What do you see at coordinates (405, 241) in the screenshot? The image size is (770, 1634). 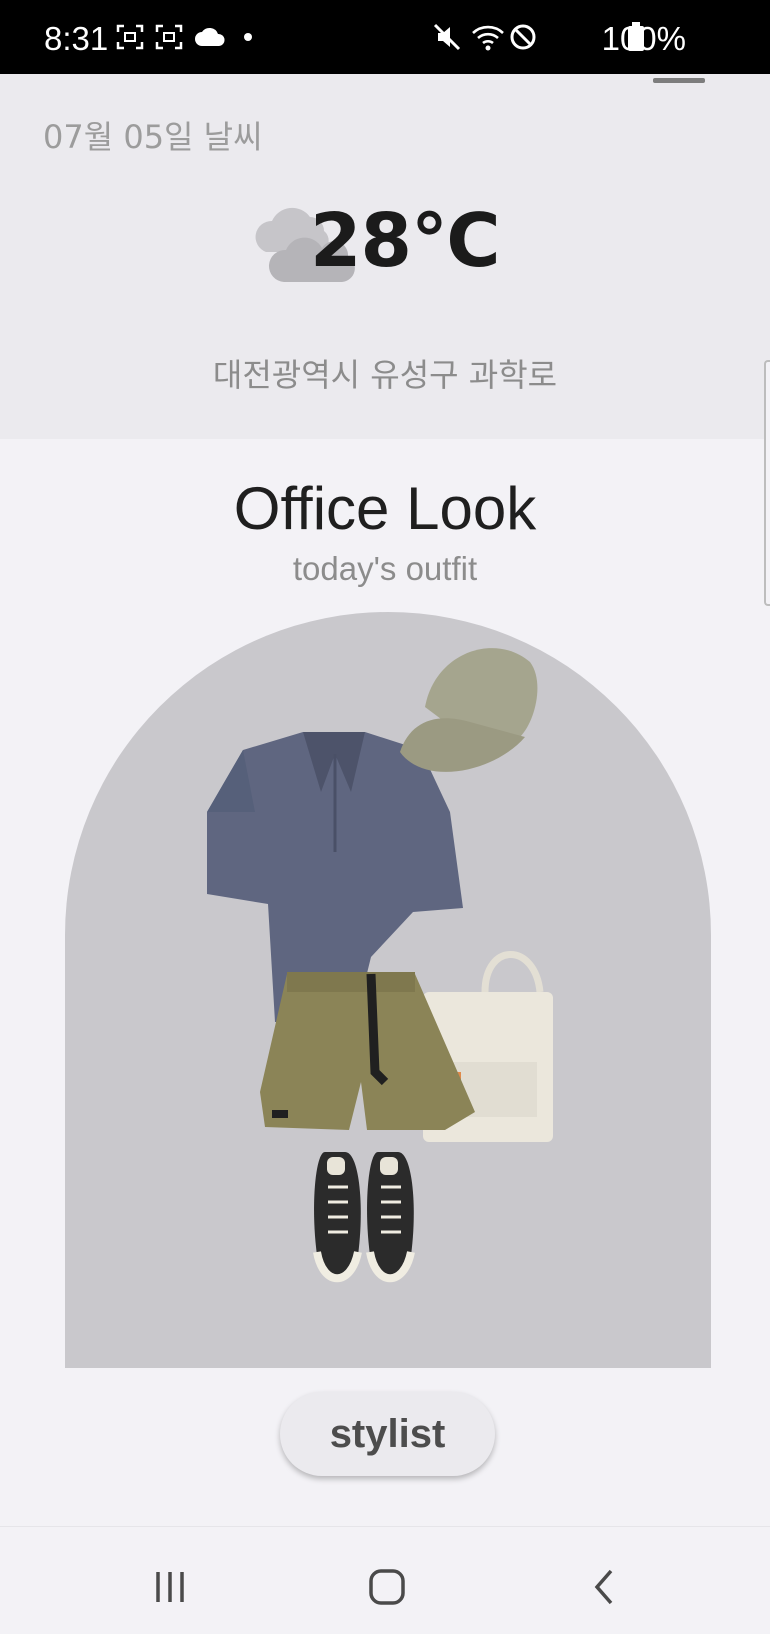 I see `temperature: 28℃` at bounding box center [405, 241].